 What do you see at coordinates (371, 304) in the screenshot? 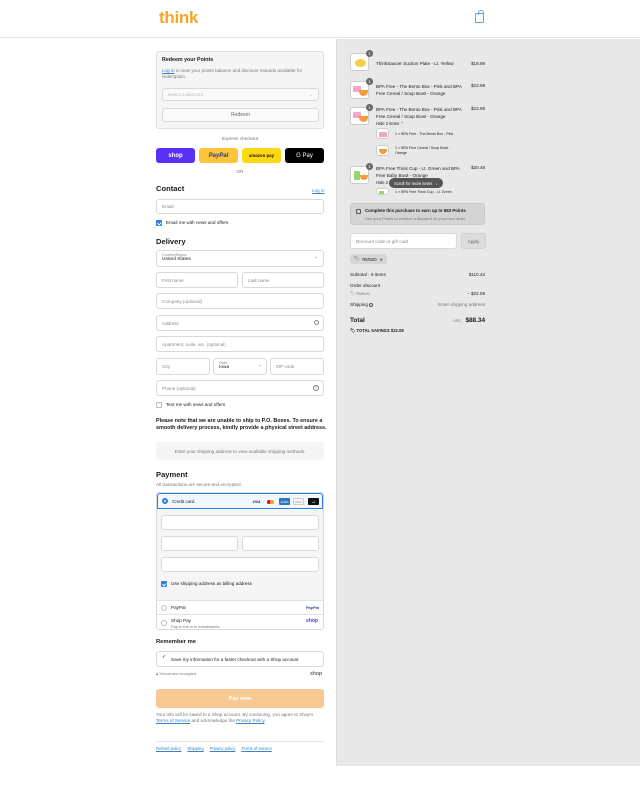
I see `help-icon` at bounding box center [371, 304].